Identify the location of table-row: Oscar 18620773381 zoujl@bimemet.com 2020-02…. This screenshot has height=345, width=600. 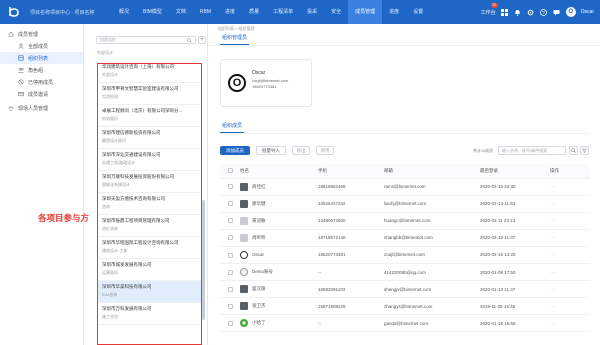
(405, 255).